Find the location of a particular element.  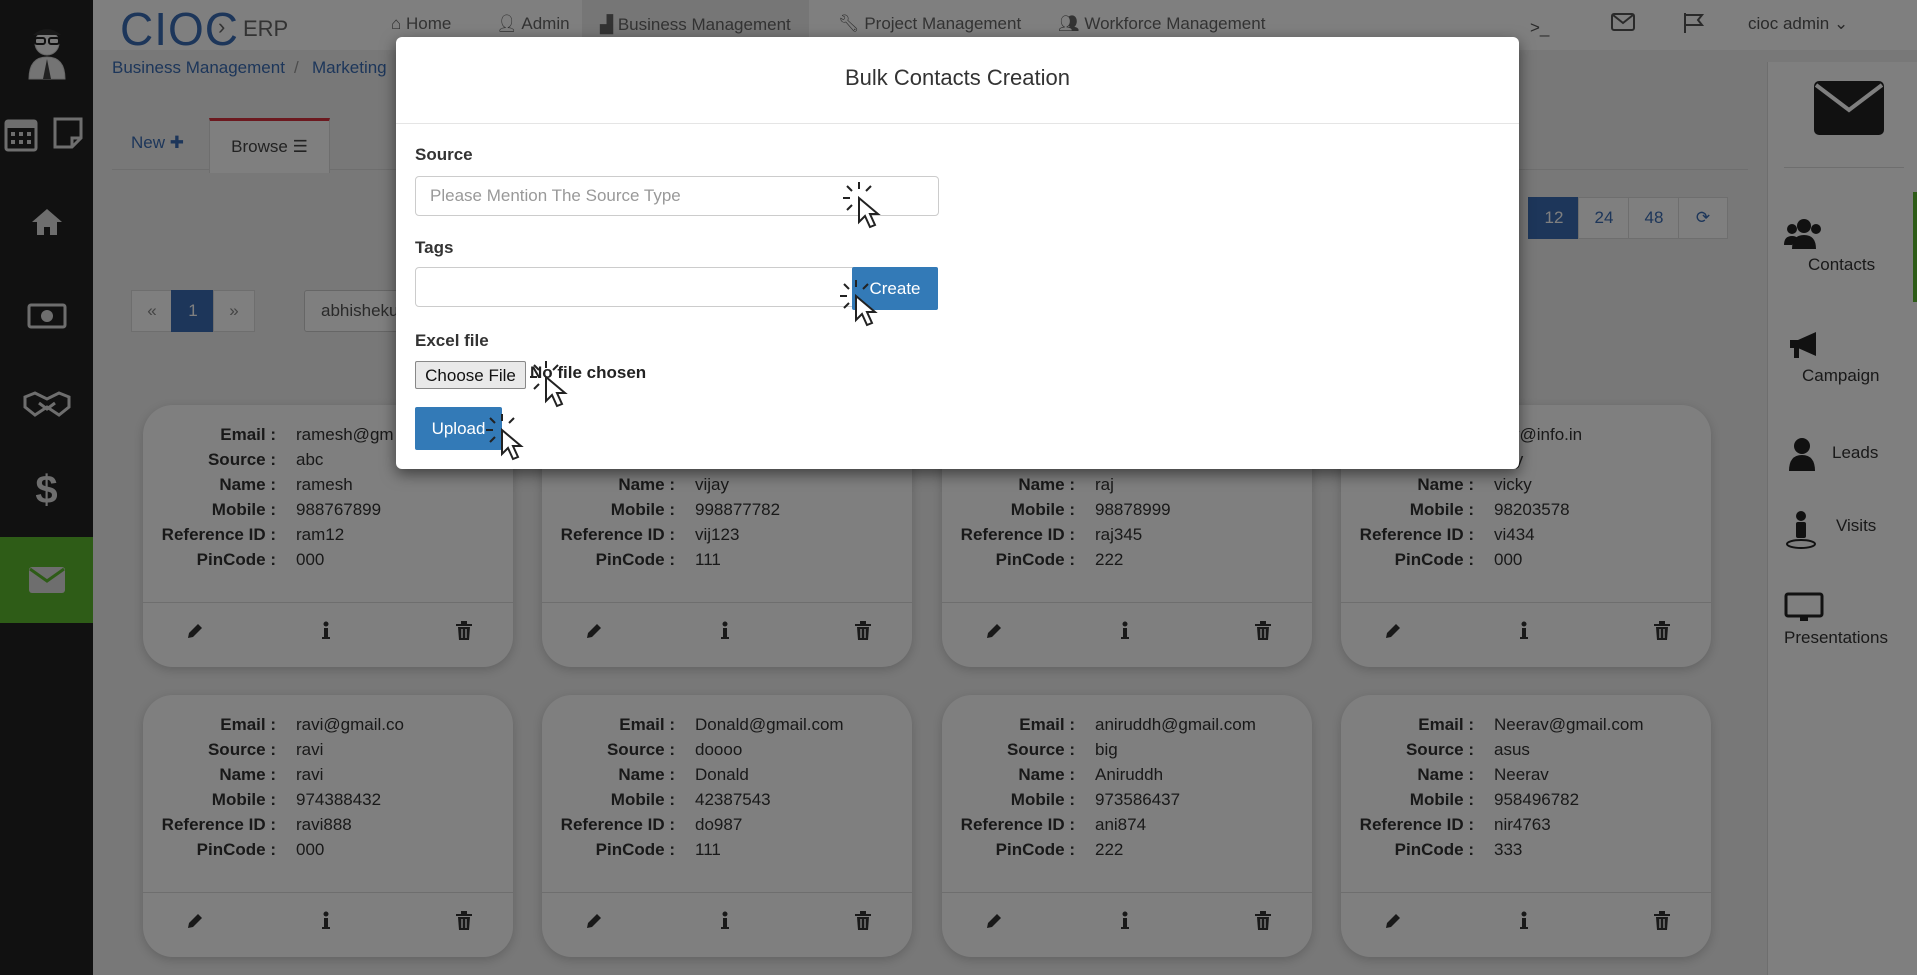

choose-file-button: Choose File is located at coordinates (470, 375).